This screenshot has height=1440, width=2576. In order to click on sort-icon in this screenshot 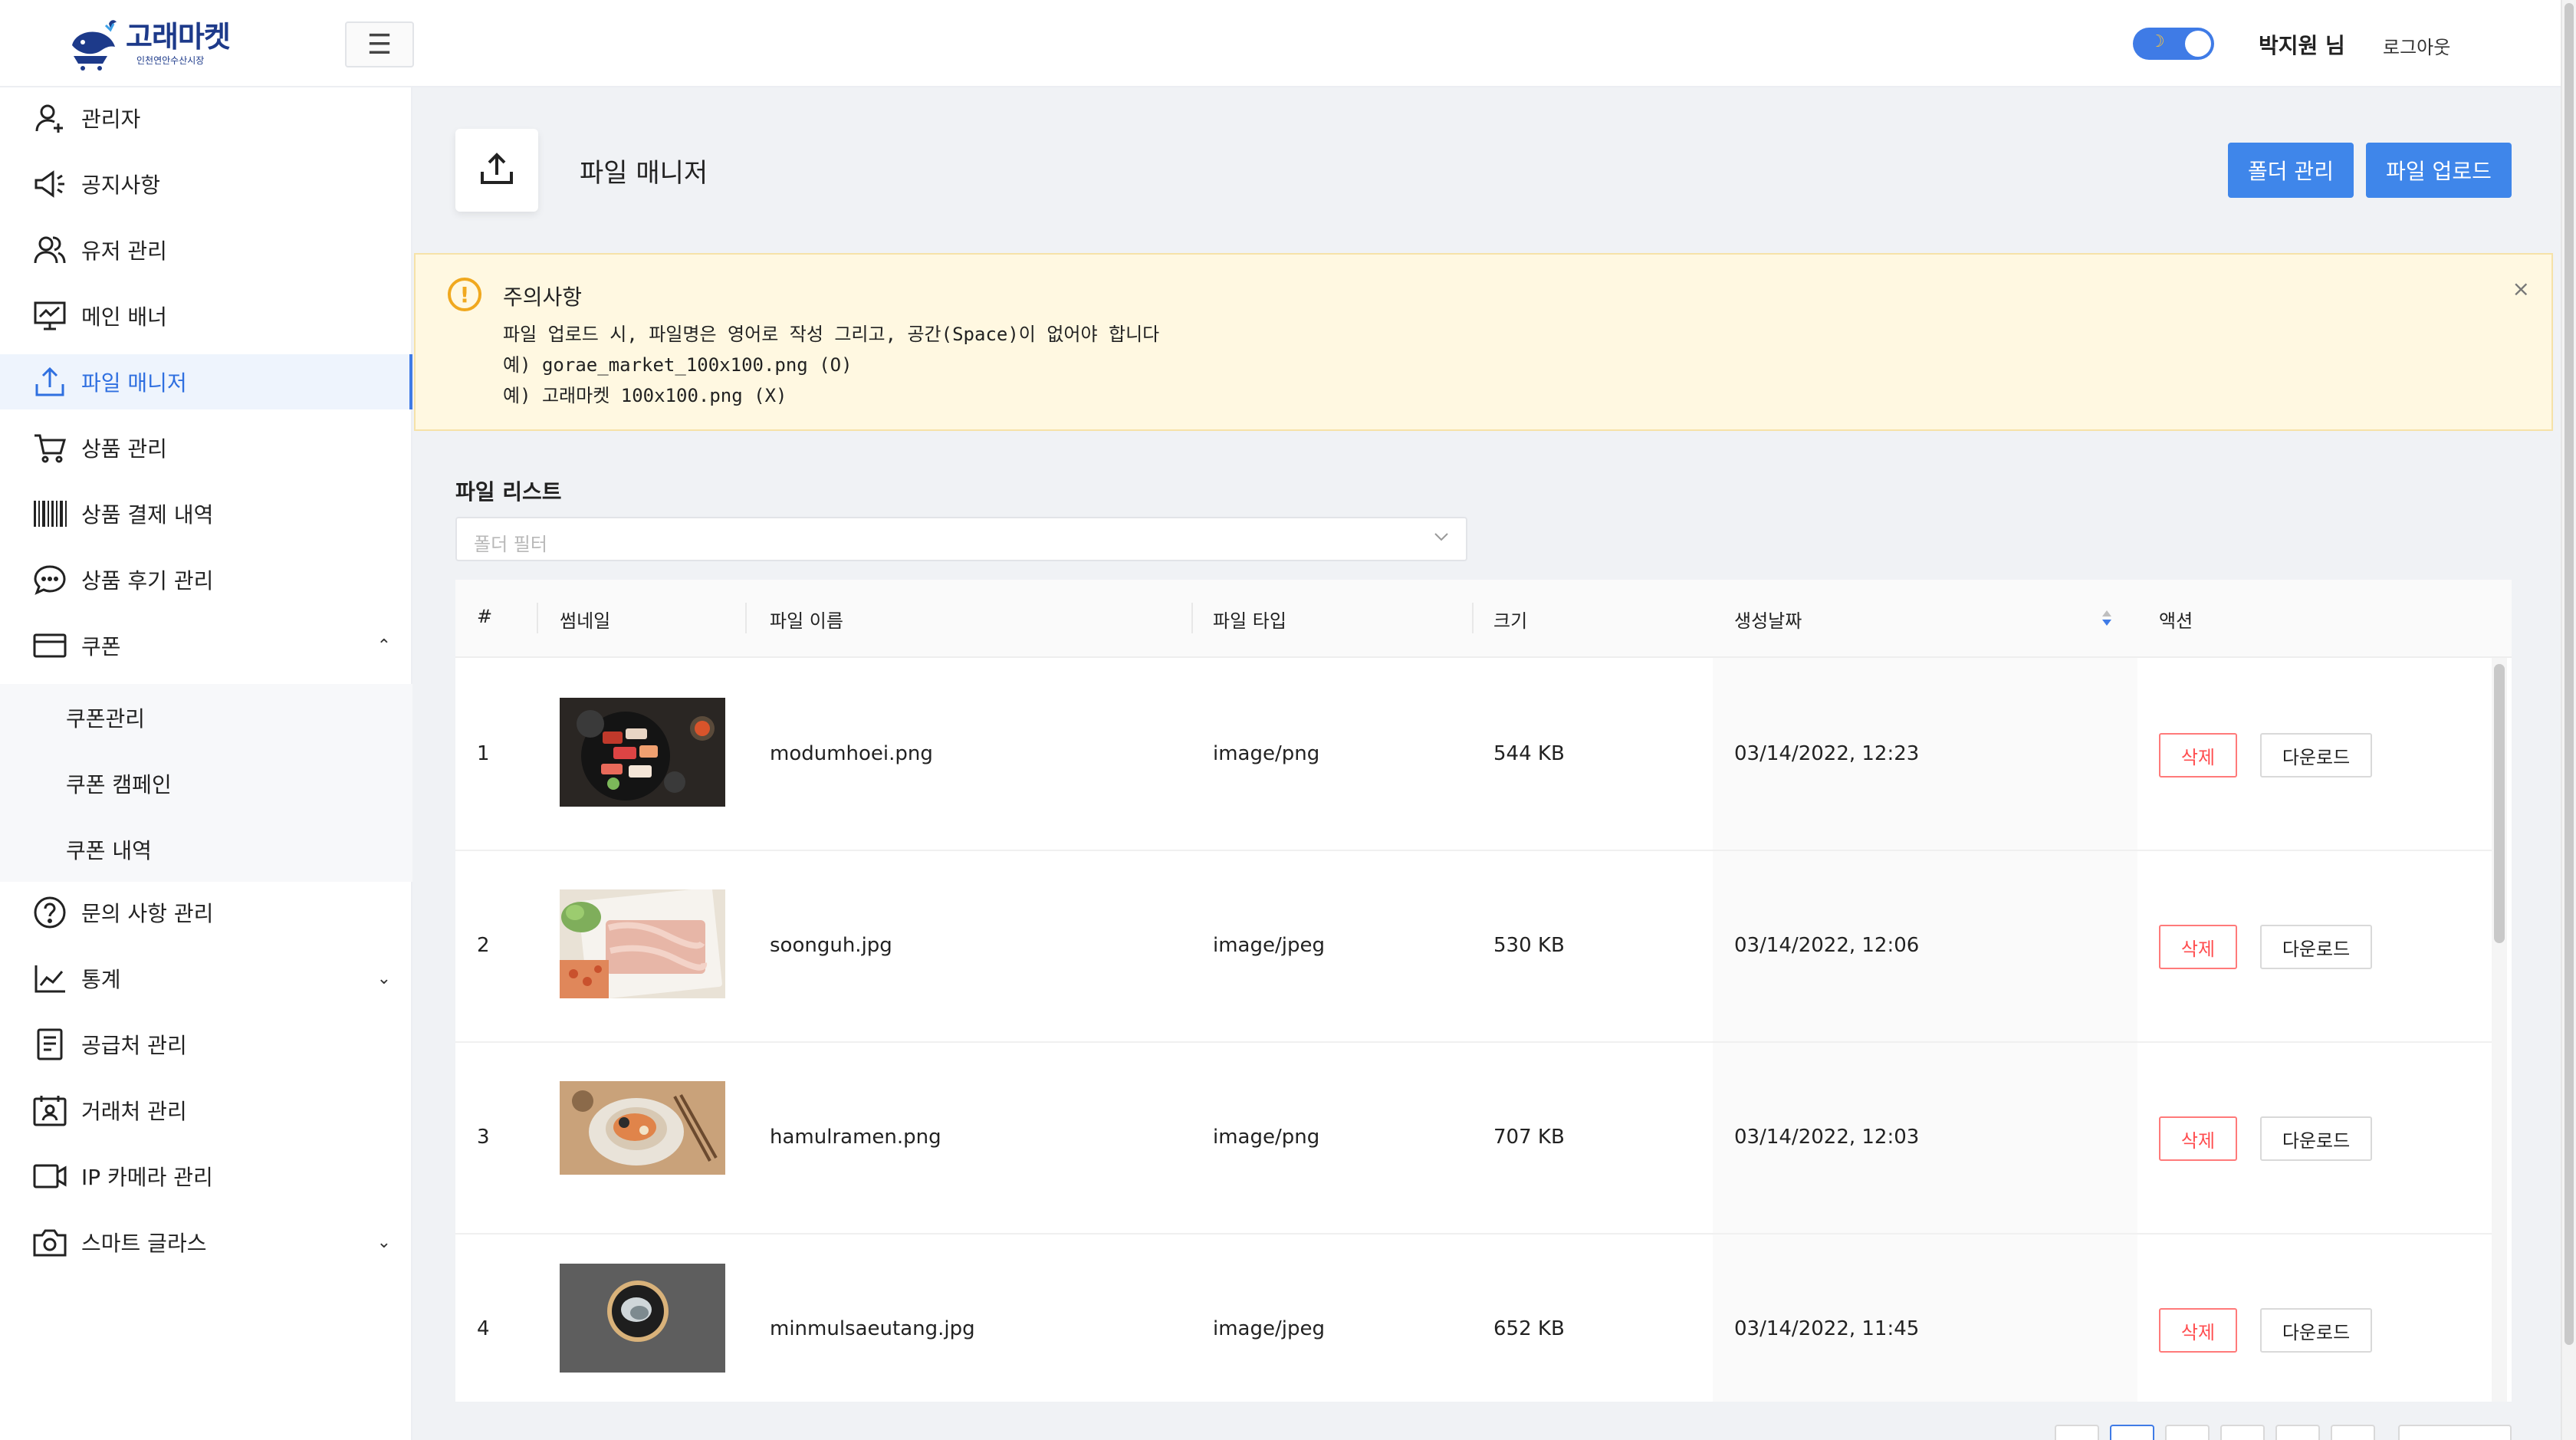, I will do `click(2107, 619)`.